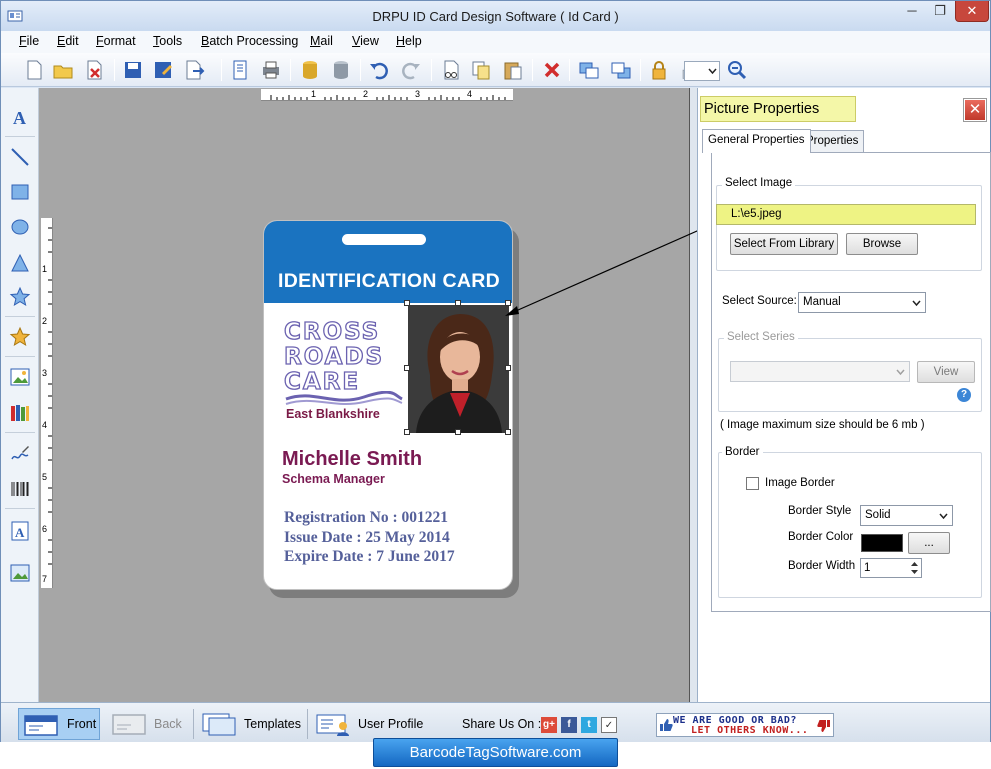  I want to click on border-color-swatch, so click(882, 543).